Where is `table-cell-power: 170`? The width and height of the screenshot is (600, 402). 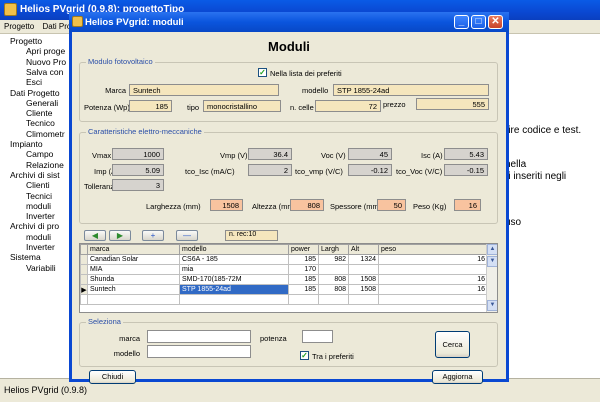 table-cell-power: 170 is located at coordinates (303, 269).